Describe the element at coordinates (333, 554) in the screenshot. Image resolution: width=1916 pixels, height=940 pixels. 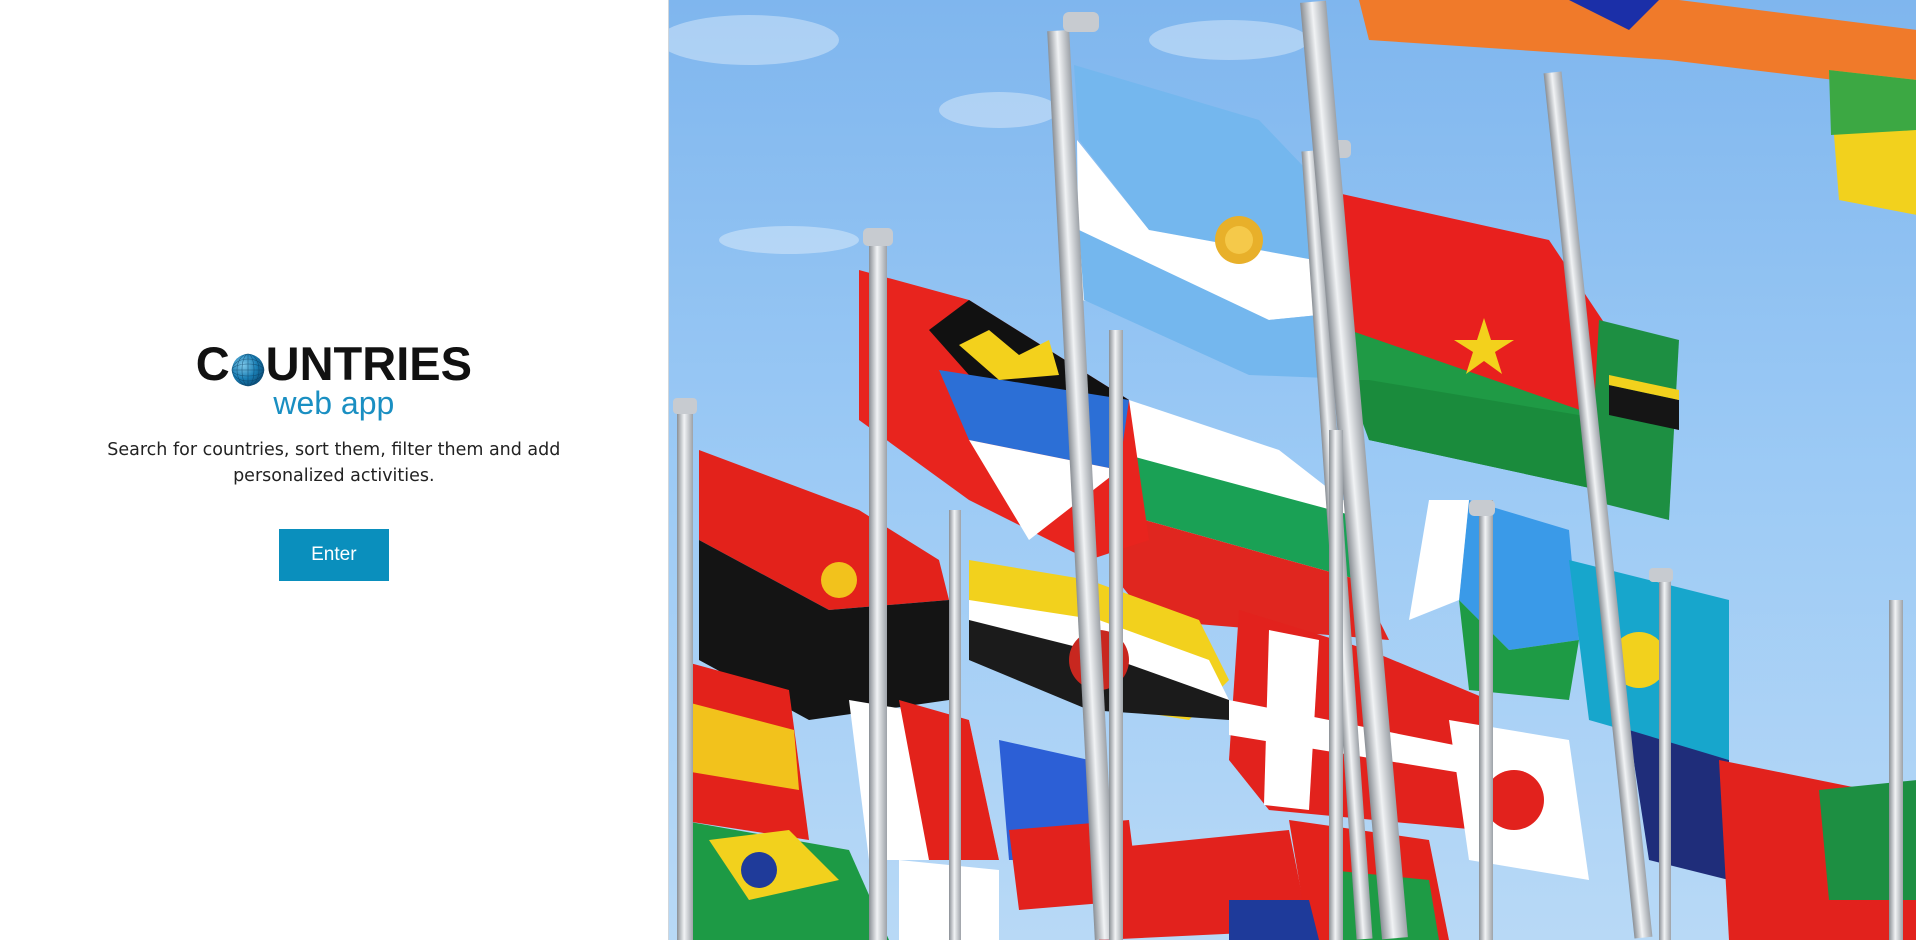
I see `enter-button: Enter` at that location.